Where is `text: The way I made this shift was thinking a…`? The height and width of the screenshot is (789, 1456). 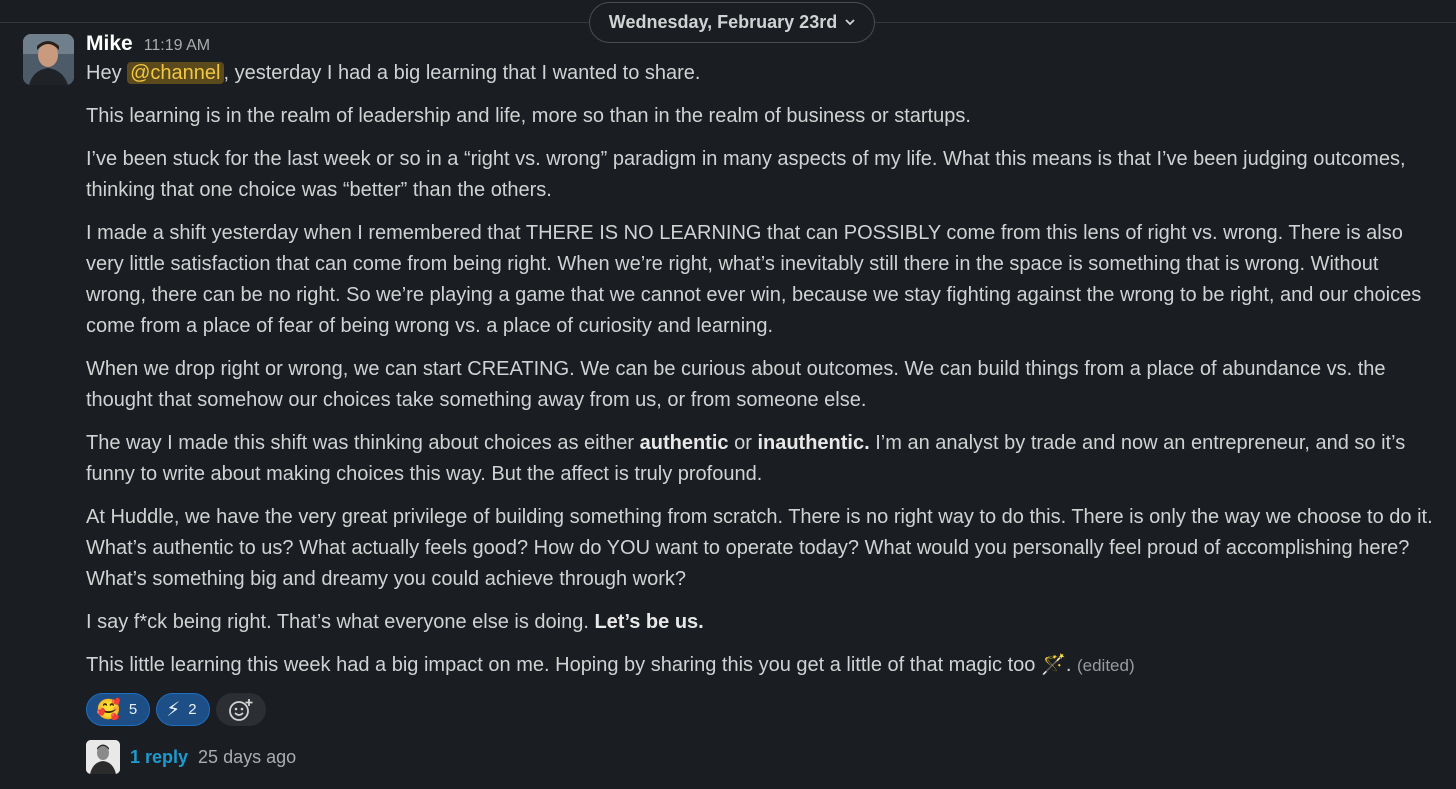 text: The way I made this shift was thinking a… is located at coordinates (363, 443).